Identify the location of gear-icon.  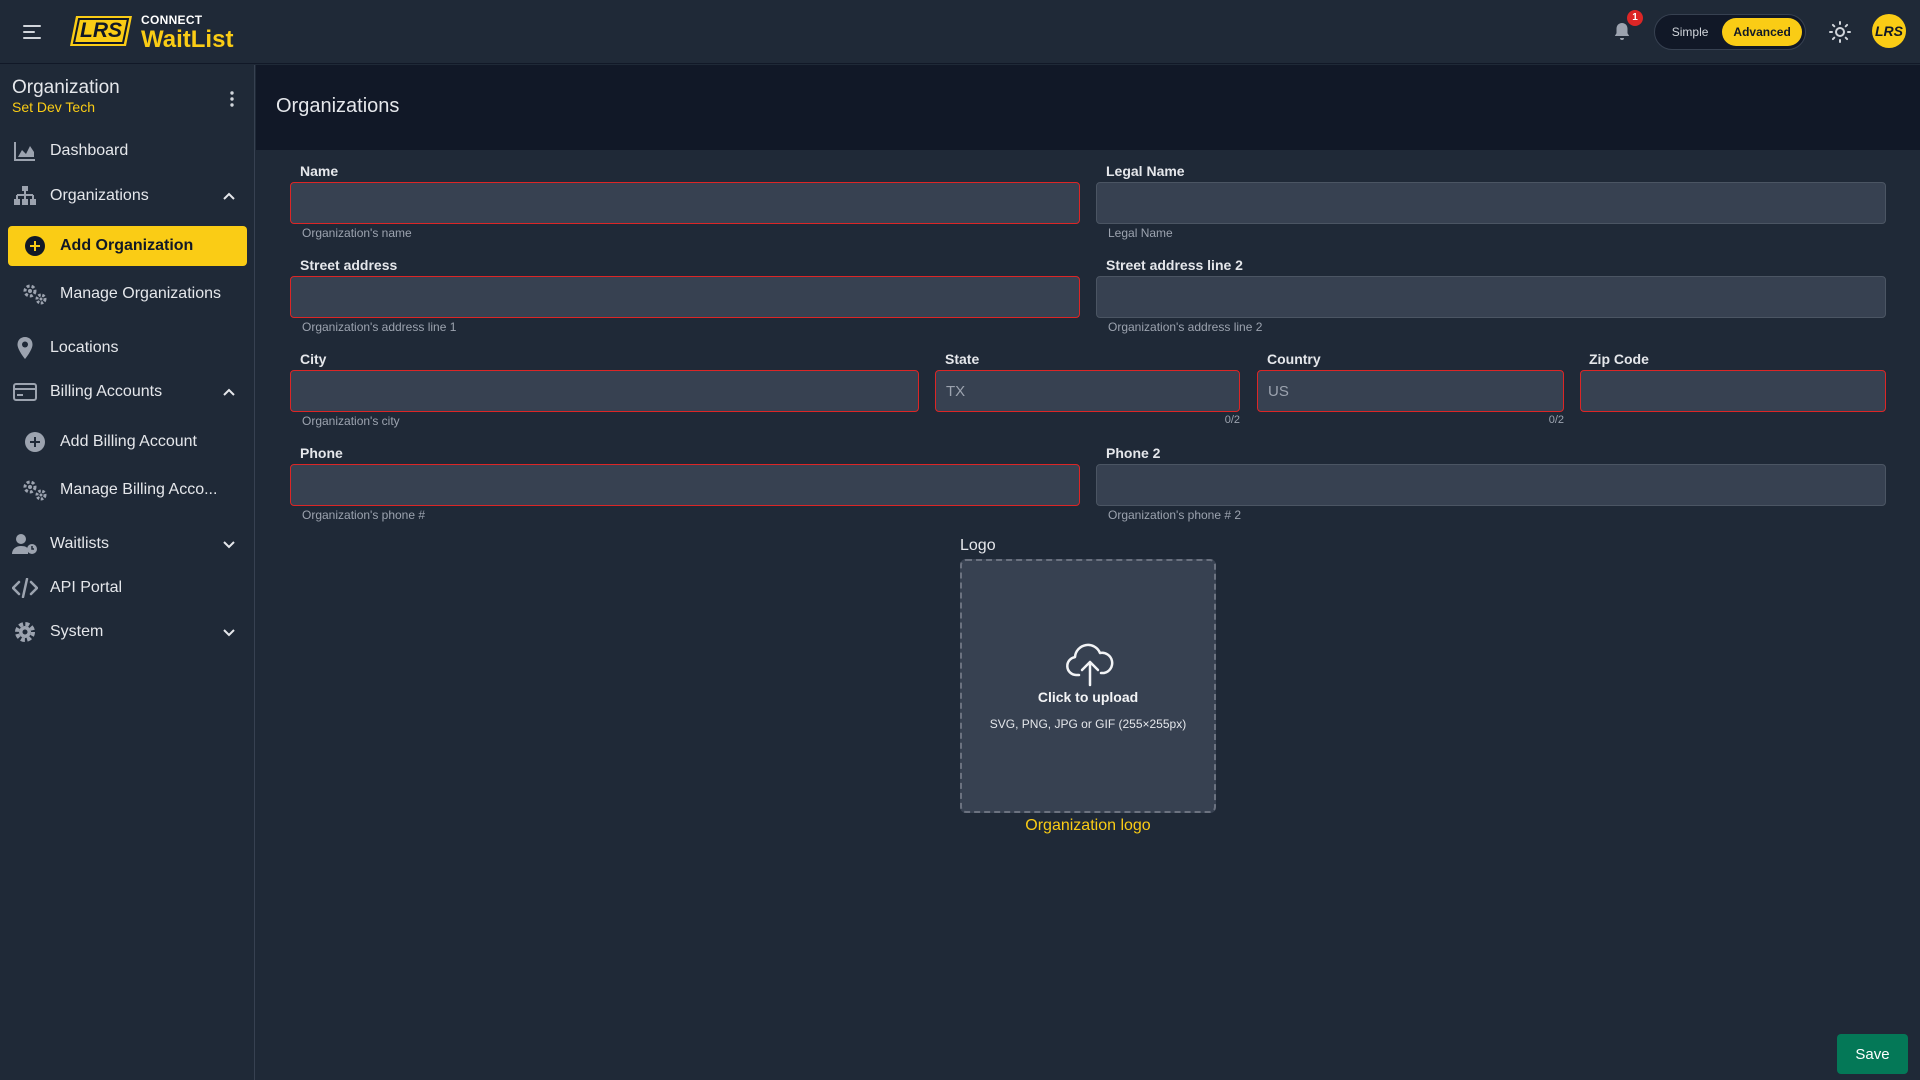
(25, 632).